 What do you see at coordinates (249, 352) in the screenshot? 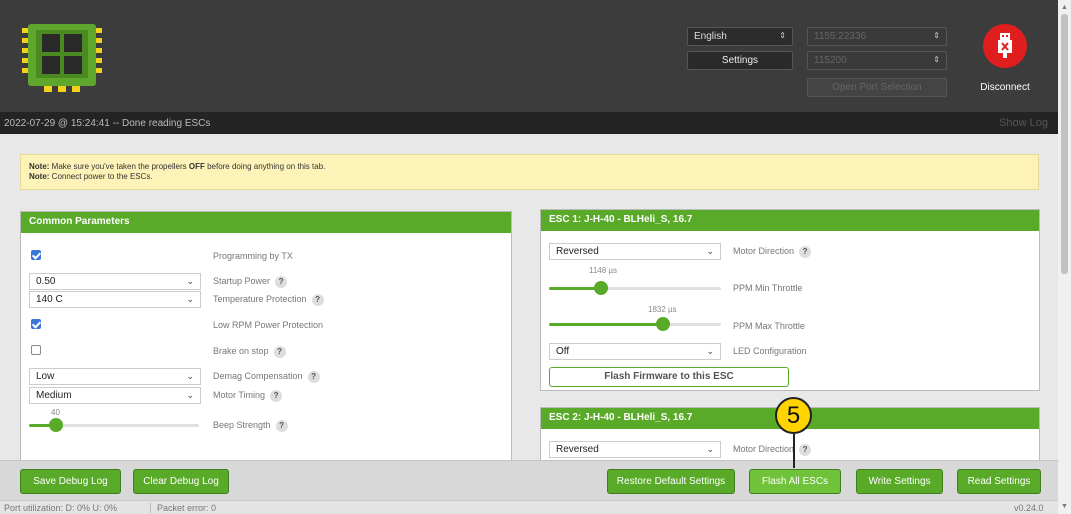
I see `brake-on-stop-label: Brake on stop?` at bounding box center [249, 352].